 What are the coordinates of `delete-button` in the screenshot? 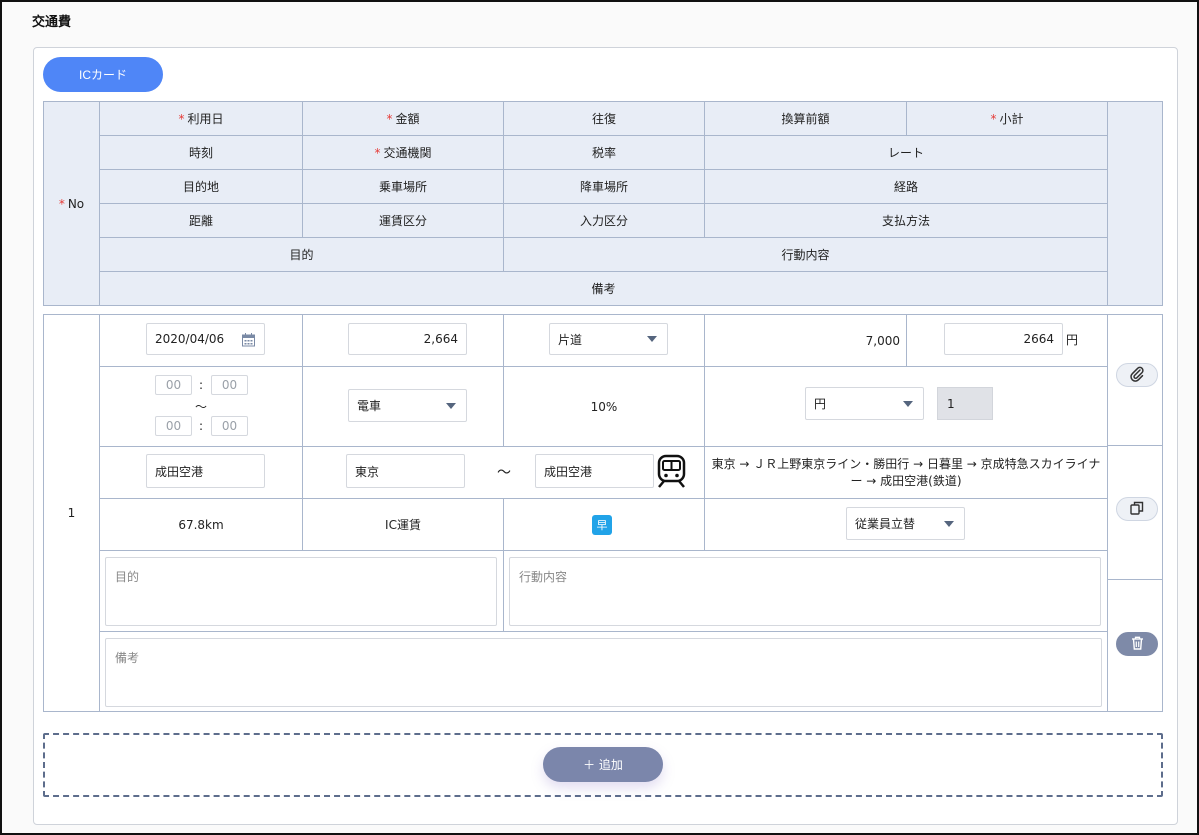 It's located at (1137, 644).